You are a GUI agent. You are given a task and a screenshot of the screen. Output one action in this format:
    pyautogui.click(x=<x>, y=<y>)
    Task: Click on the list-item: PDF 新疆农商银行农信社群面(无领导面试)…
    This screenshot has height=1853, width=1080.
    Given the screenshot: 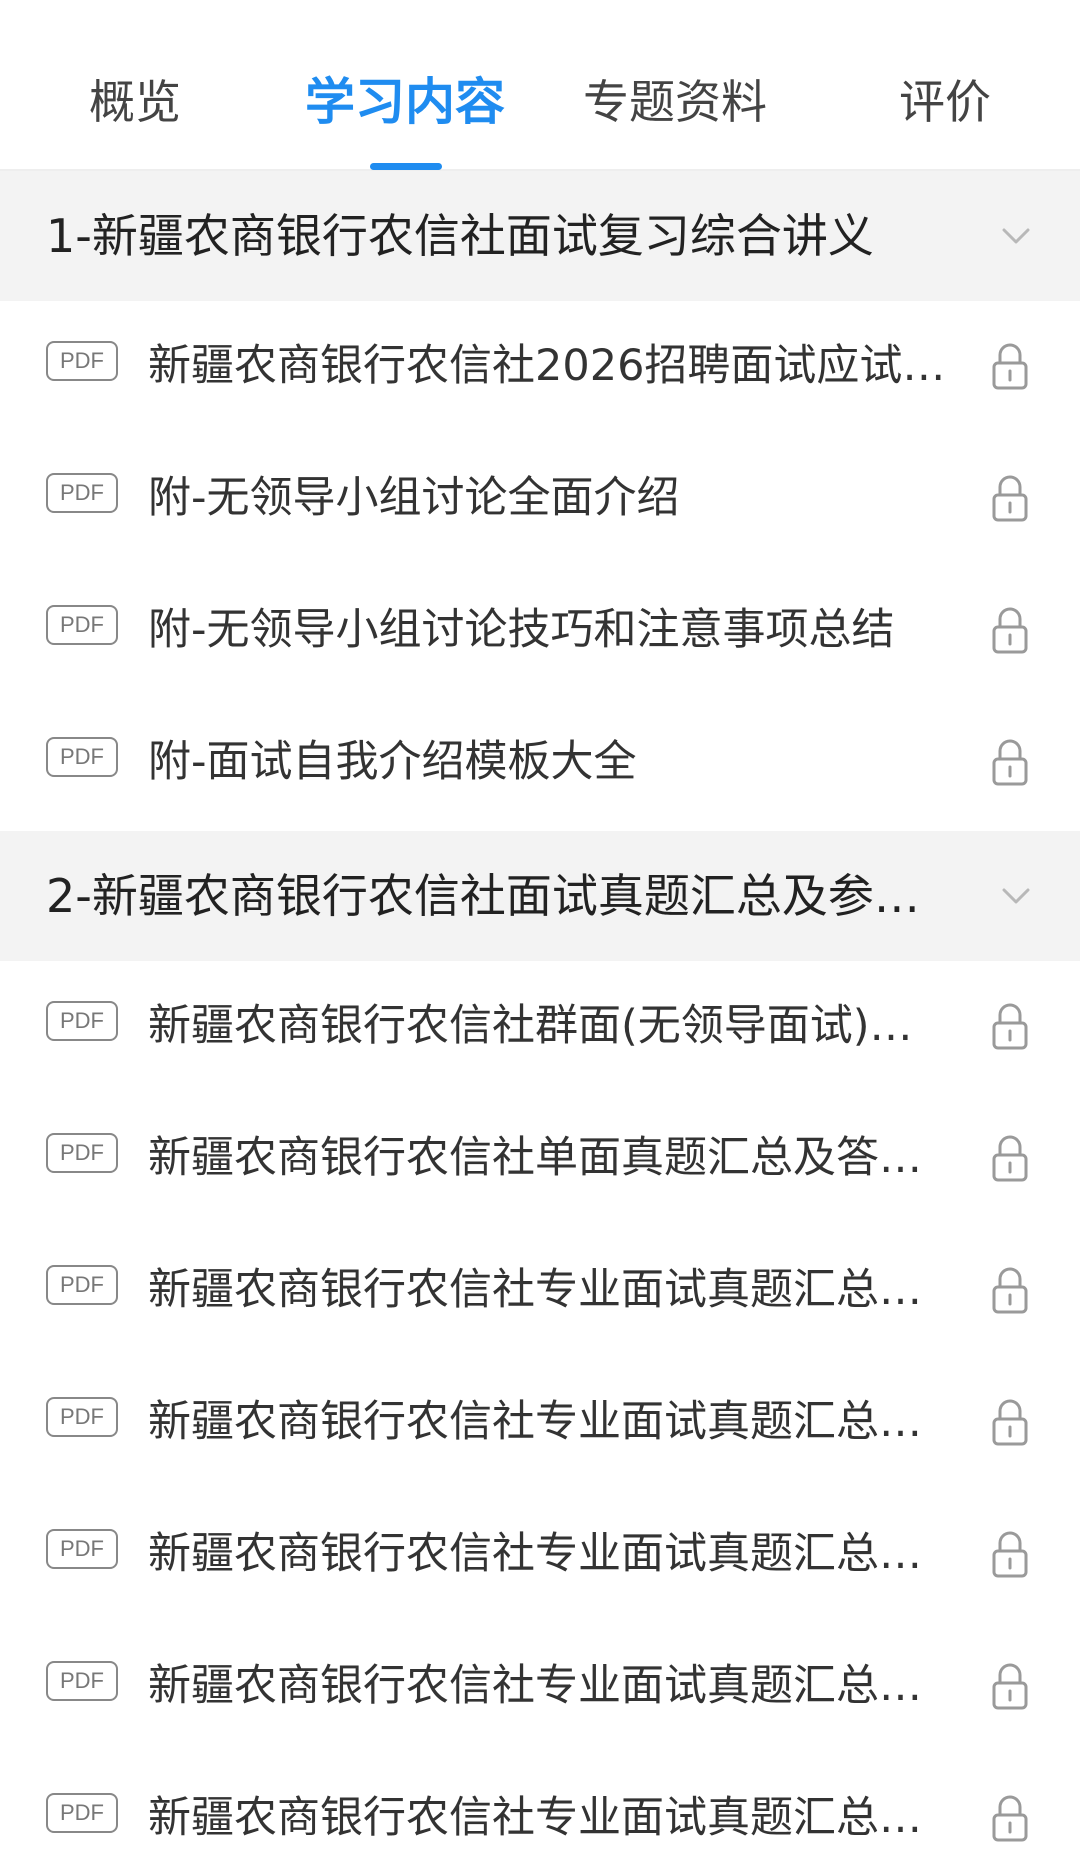 What is the action you would take?
    pyautogui.click(x=540, y=1027)
    